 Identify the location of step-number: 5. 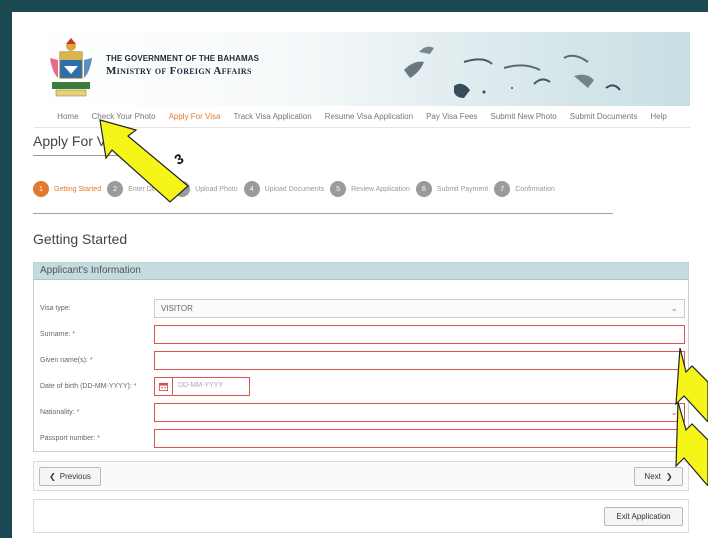
(338, 189).